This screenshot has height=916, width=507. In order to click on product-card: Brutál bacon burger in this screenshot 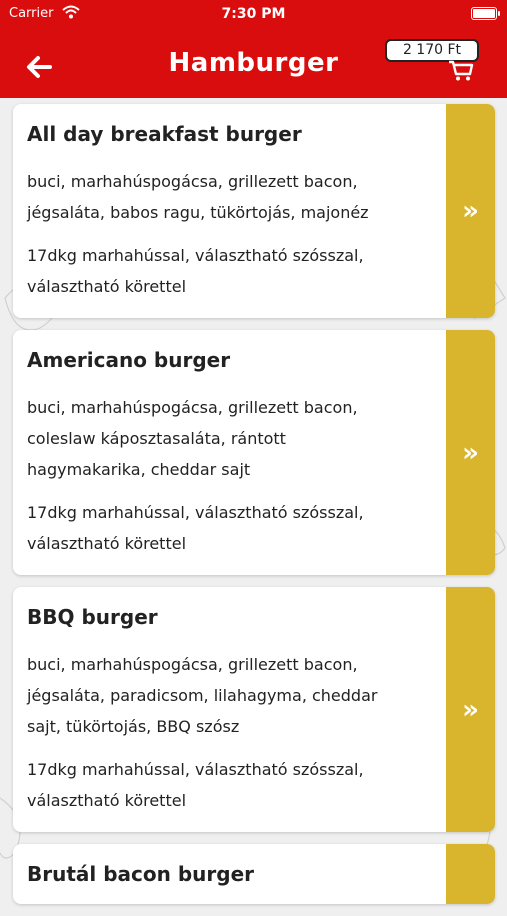, I will do `click(254, 874)`.